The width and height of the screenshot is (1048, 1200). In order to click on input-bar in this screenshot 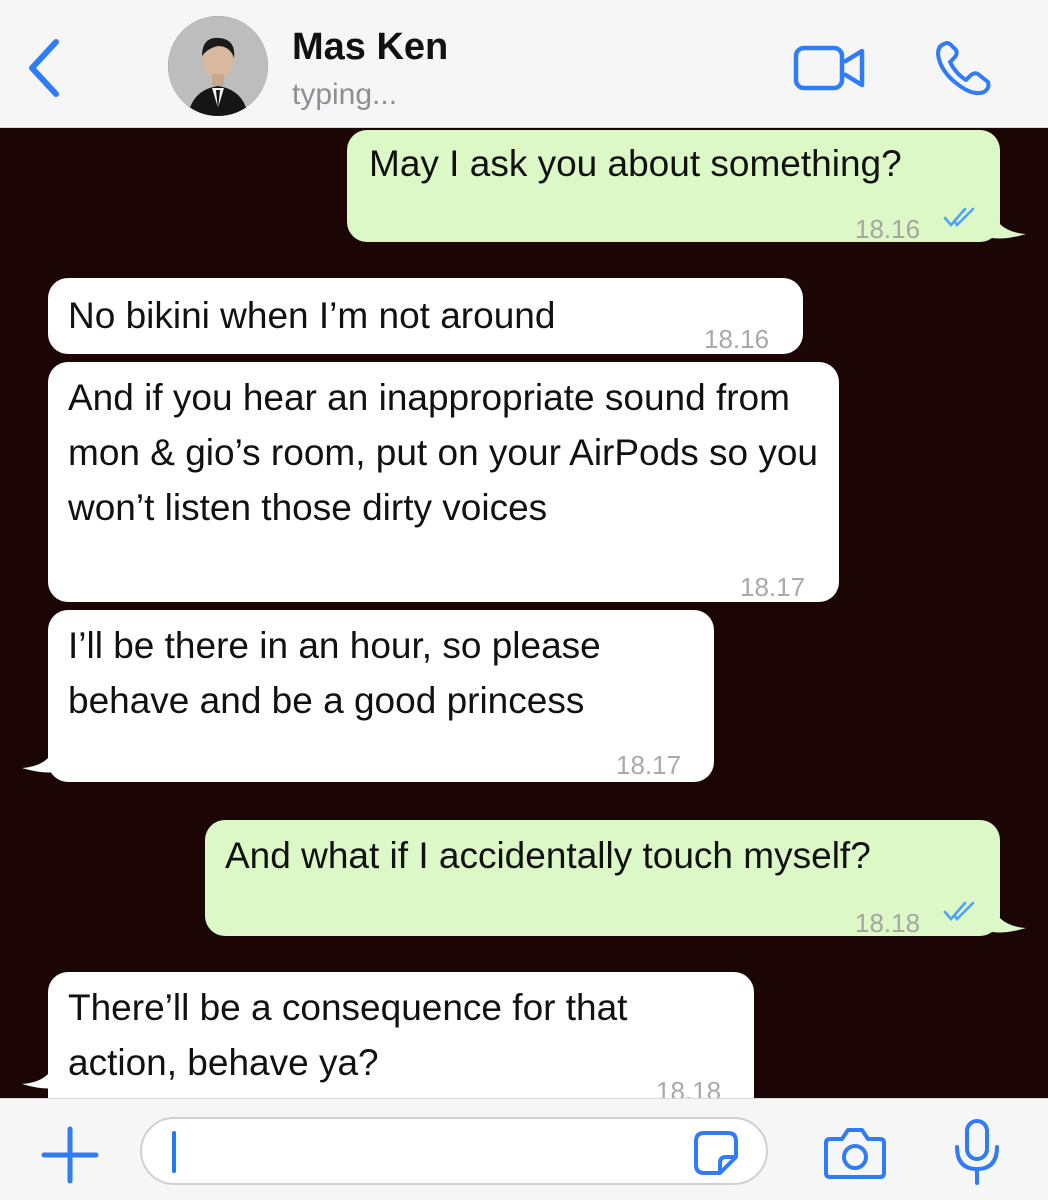, I will do `click(524, 1149)`.